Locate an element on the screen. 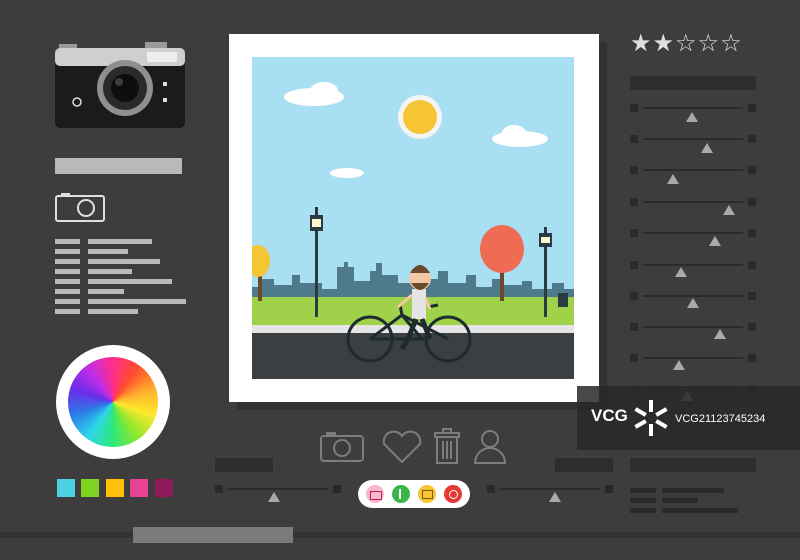 Image resolution: width=800 pixels, height=560 pixels. heart-icon is located at coordinates (402, 447).